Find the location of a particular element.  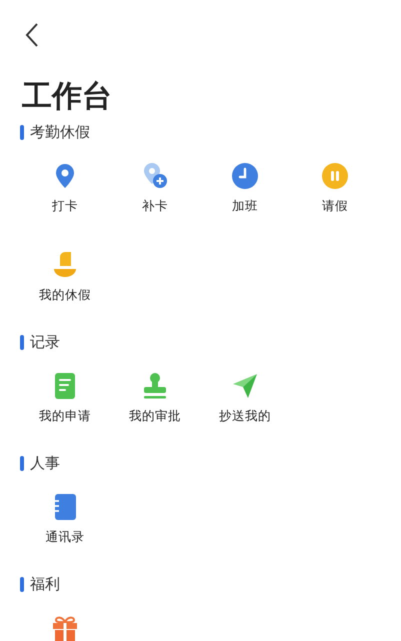

page-title: 工作台 is located at coordinates (67, 97).